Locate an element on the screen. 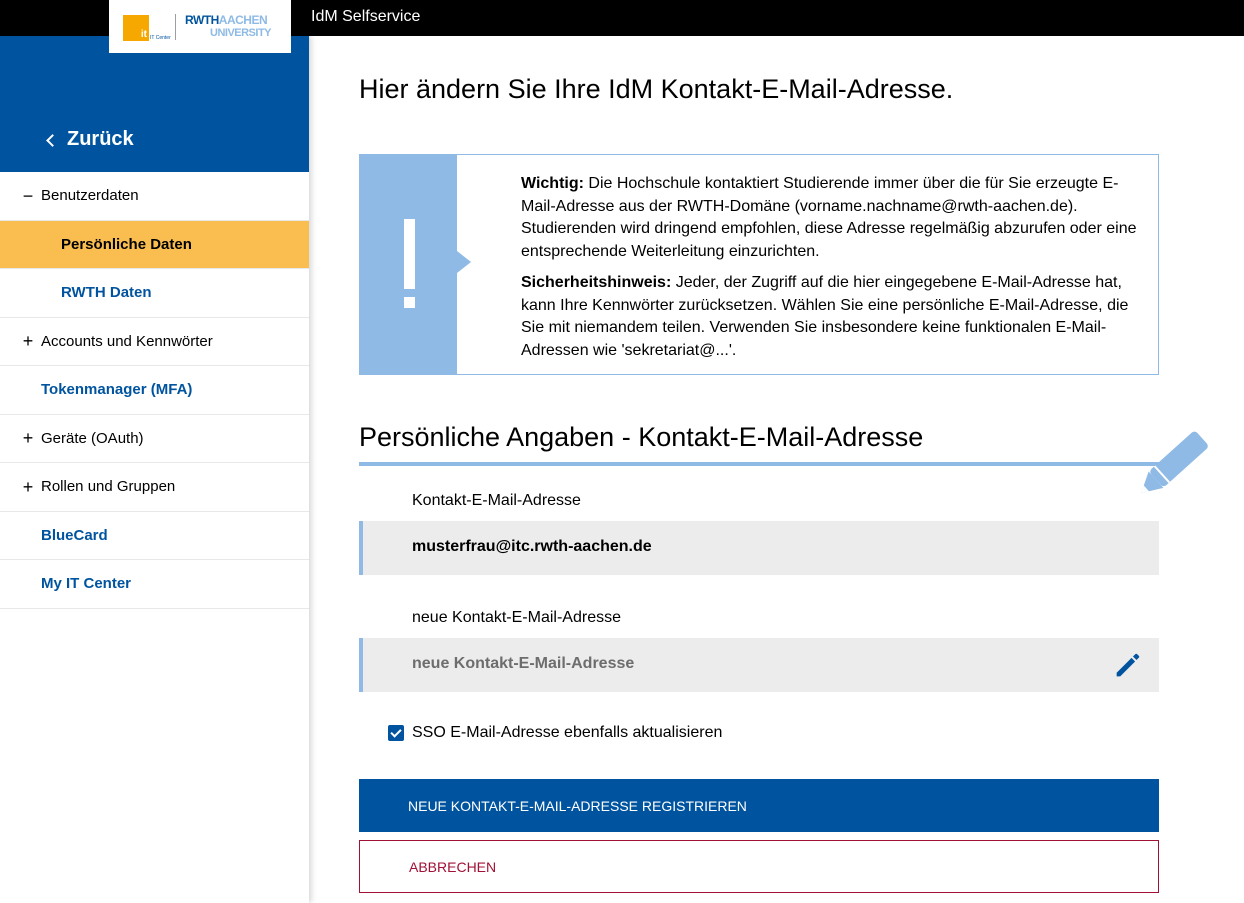  sidebar-item-persoenliche-daten: Persönliche Daten is located at coordinates (154, 244).